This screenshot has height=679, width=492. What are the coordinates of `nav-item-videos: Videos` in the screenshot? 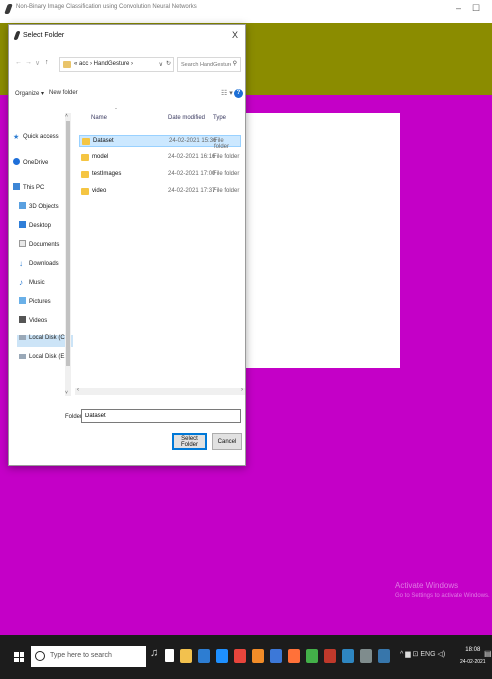 It's located at (33, 322).